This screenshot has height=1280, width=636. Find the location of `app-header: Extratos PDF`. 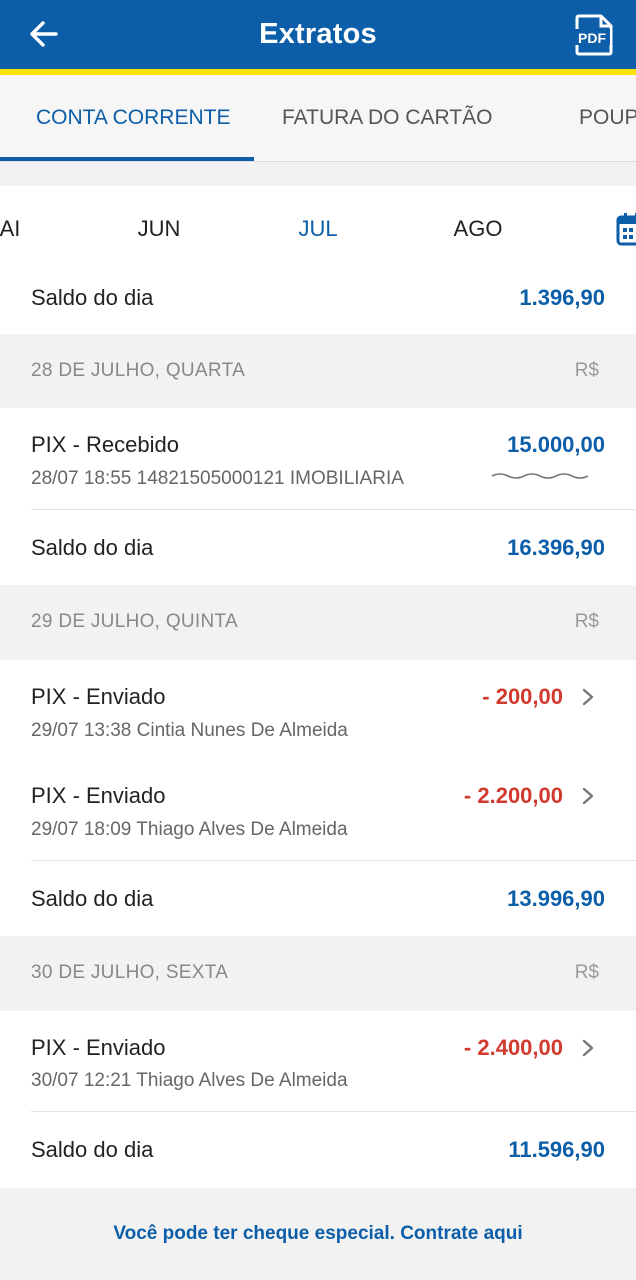

app-header: Extratos PDF is located at coordinates (318, 34).